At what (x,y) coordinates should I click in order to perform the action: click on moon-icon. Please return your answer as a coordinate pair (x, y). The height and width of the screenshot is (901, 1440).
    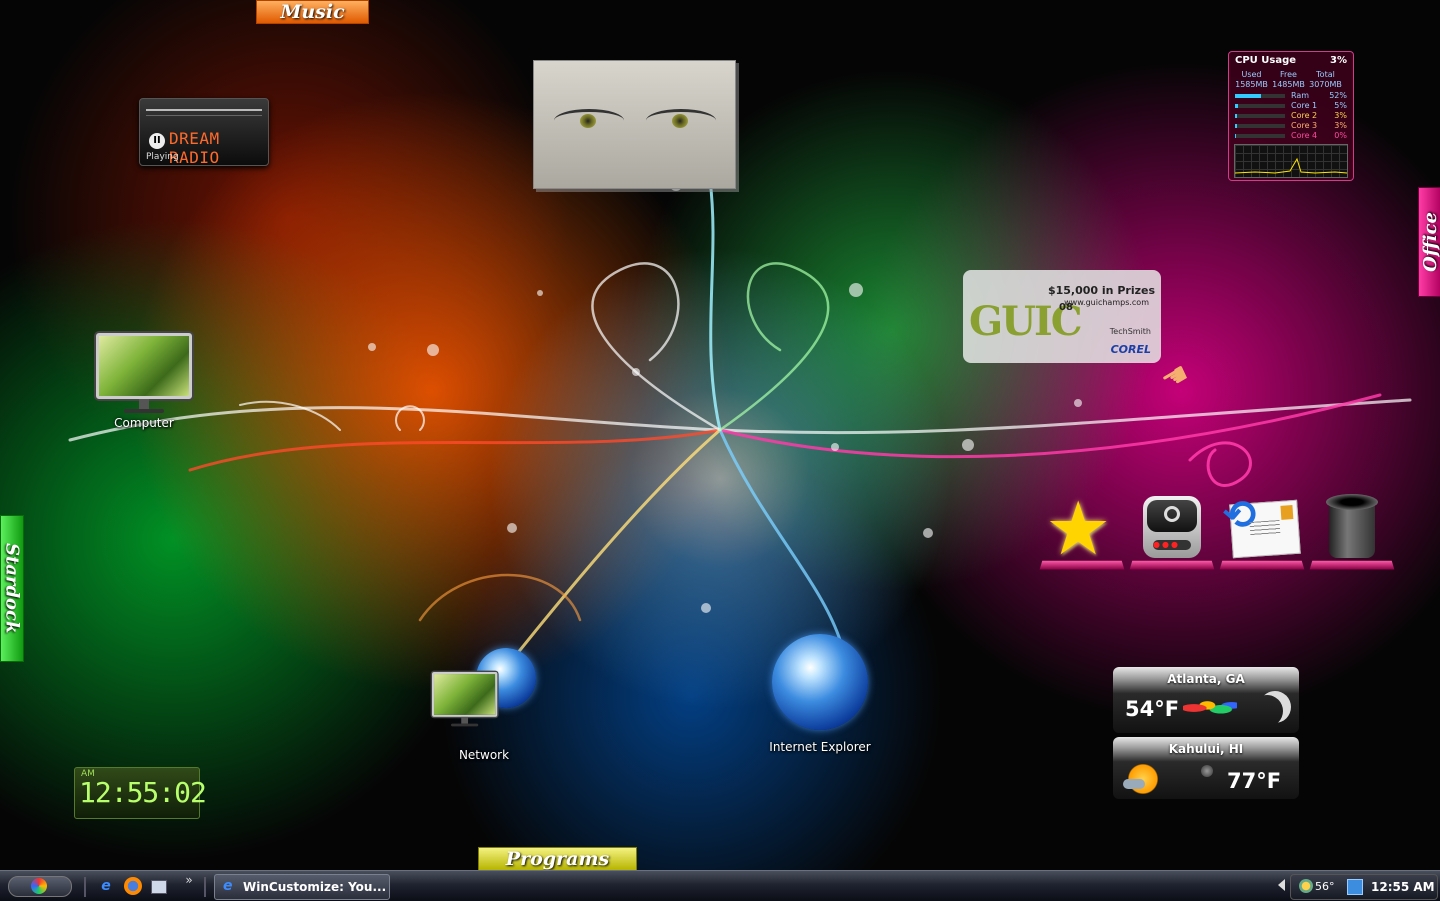
    Looking at the image, I should click on (1275, 707).